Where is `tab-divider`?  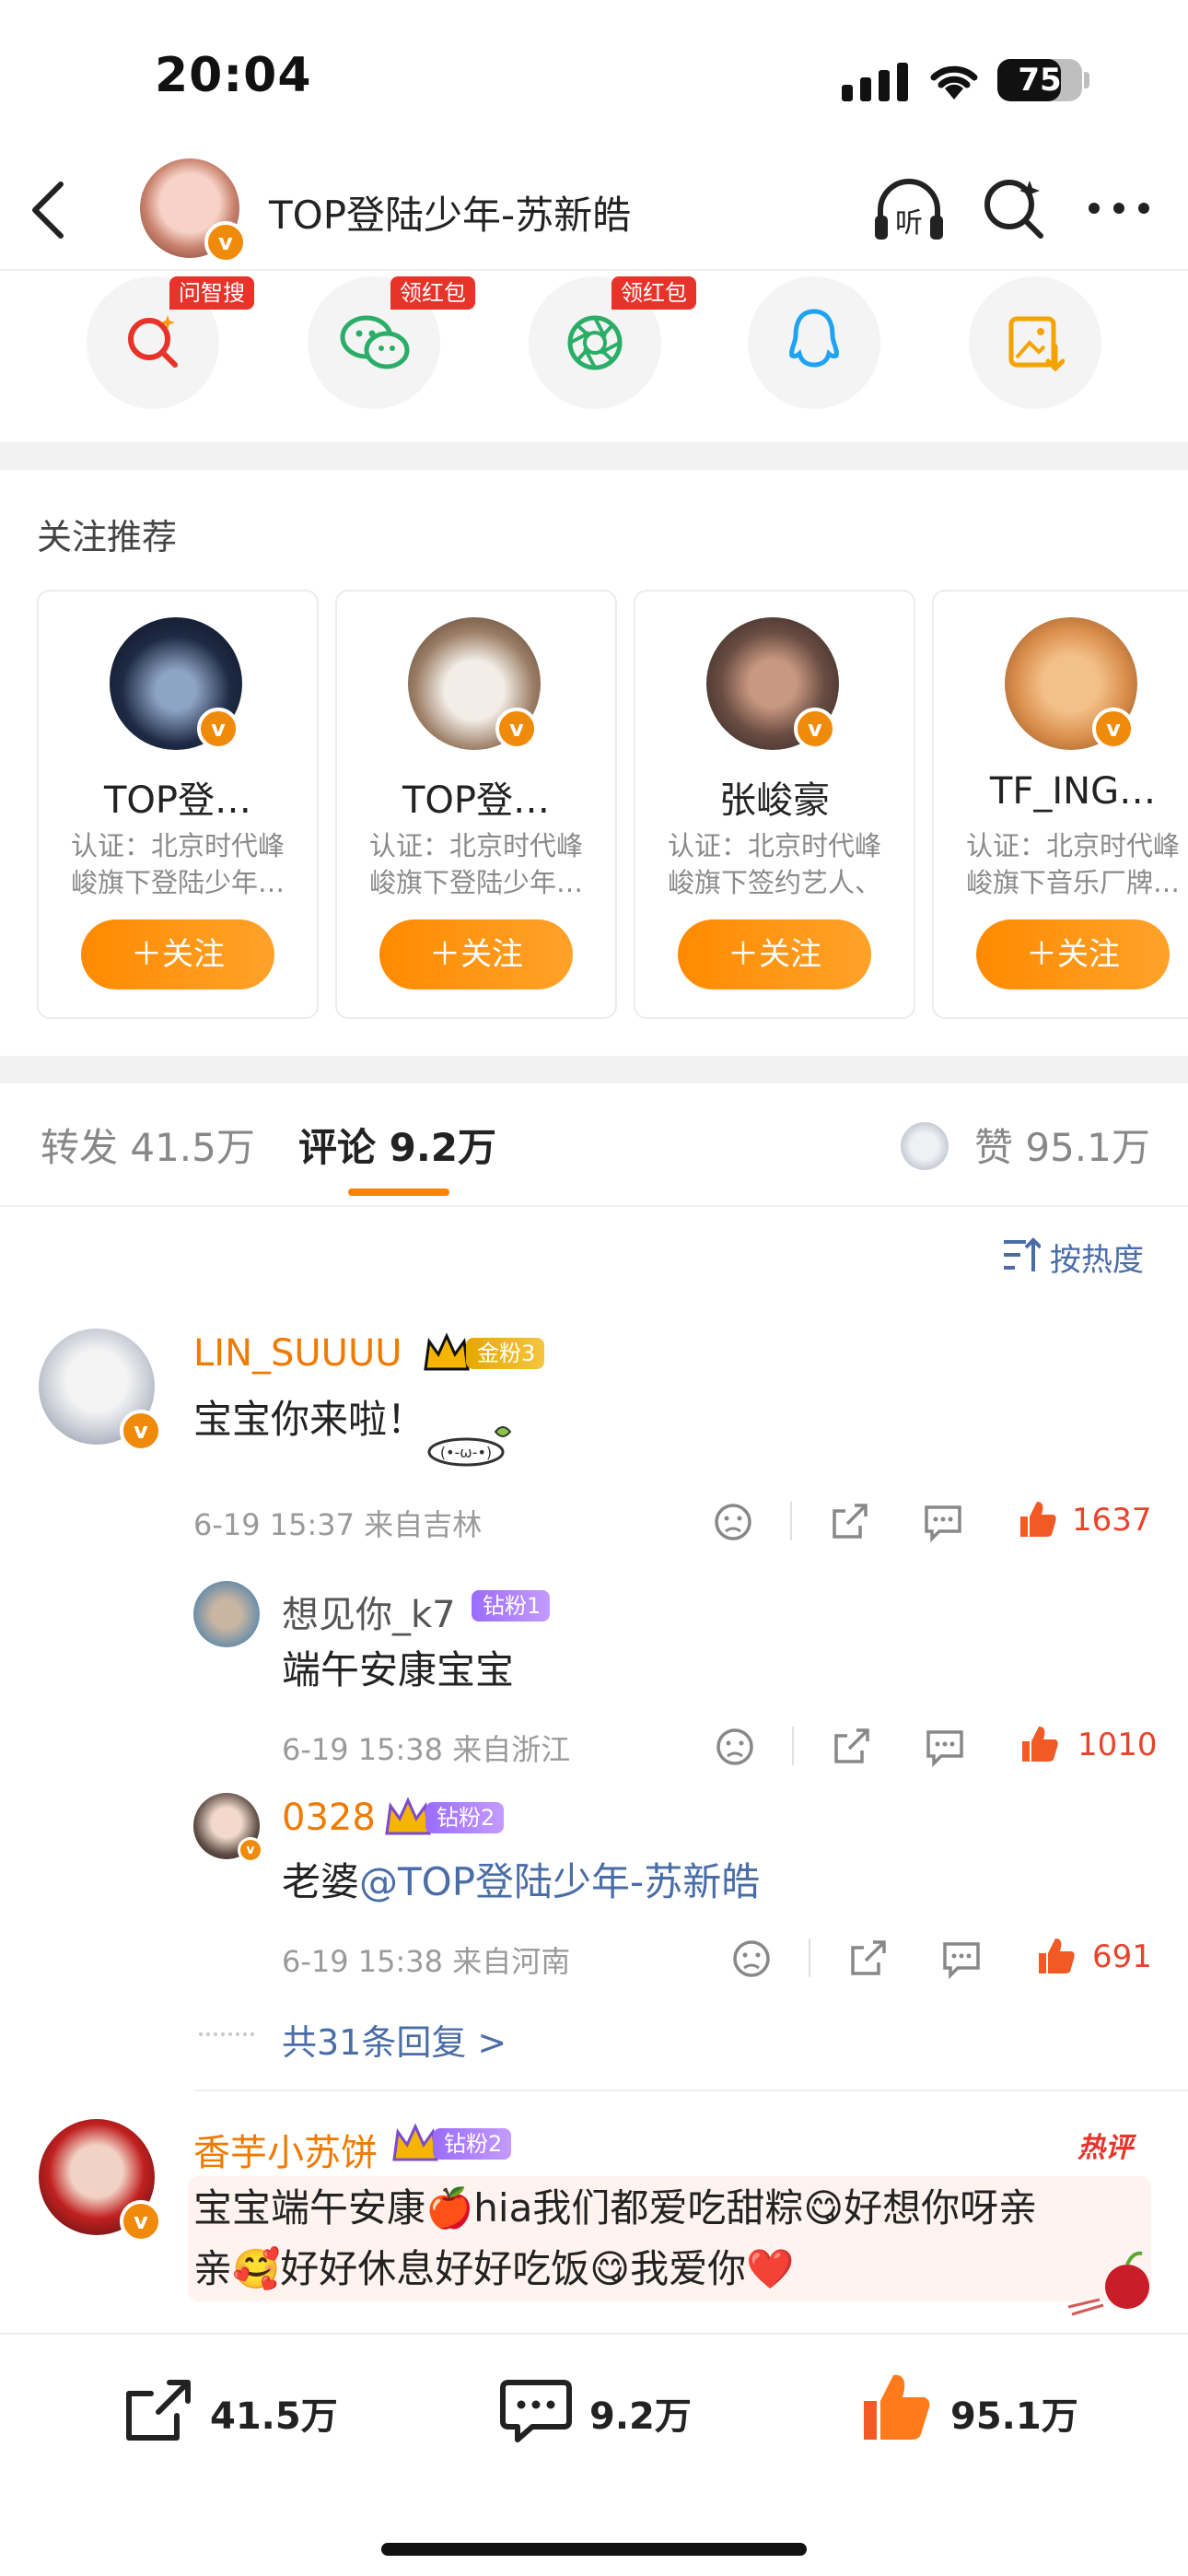 tab-divider is located at coordinates (594, 1206).